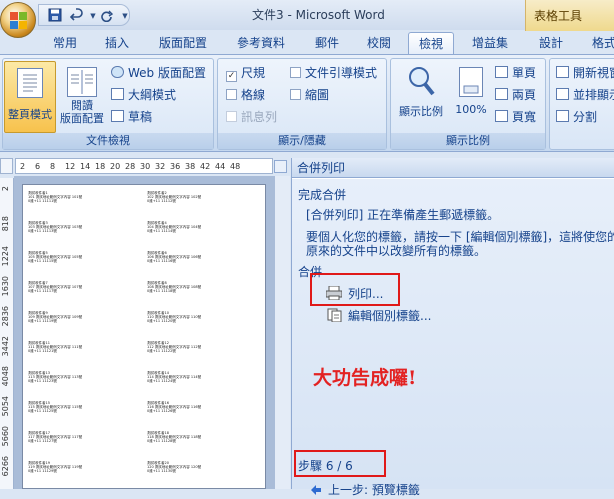 The height and width of the screenshot is (499, 614). Describe the element at coordinates (82, 82) in the screenshot. I see `reading-layout-icon` at that location.